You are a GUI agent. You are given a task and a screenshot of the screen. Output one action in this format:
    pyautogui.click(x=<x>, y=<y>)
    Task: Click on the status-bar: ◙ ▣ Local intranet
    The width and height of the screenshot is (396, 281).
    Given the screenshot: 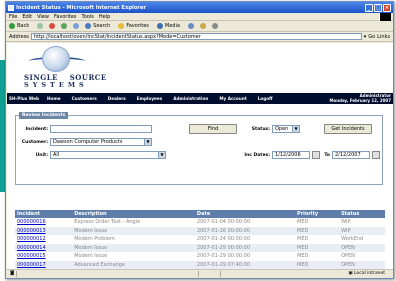 What is the action you would take?
    pyautogui.click(x=200, y=273)
    